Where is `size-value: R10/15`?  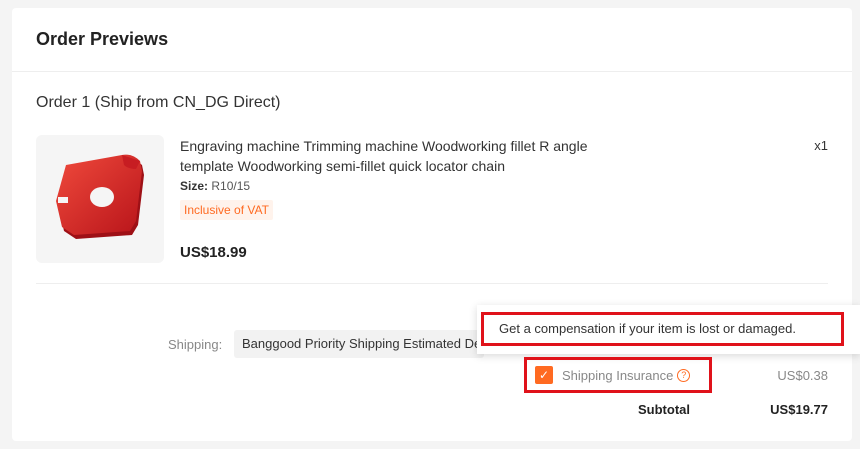
size-value: R10/15 is located at coordinates (231, 186).